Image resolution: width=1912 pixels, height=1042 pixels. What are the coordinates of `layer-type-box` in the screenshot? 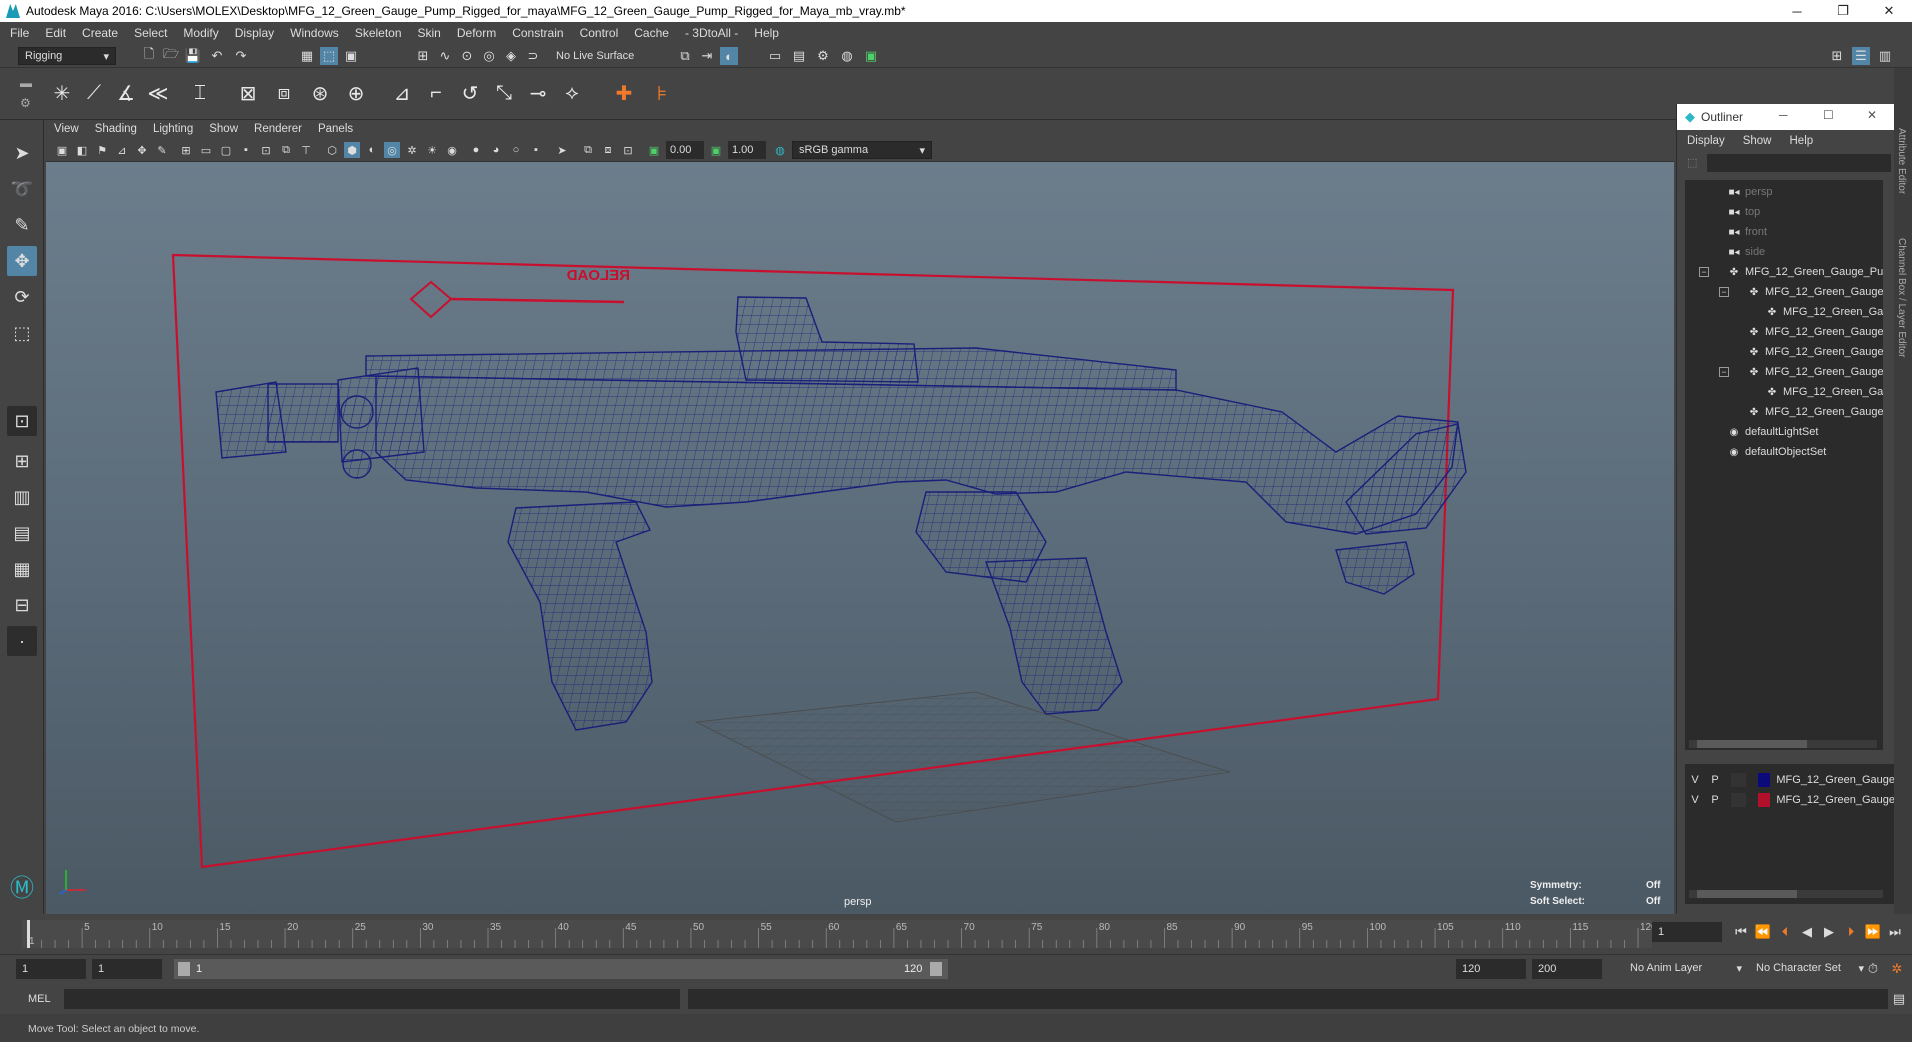 It's located at (1738, 800).